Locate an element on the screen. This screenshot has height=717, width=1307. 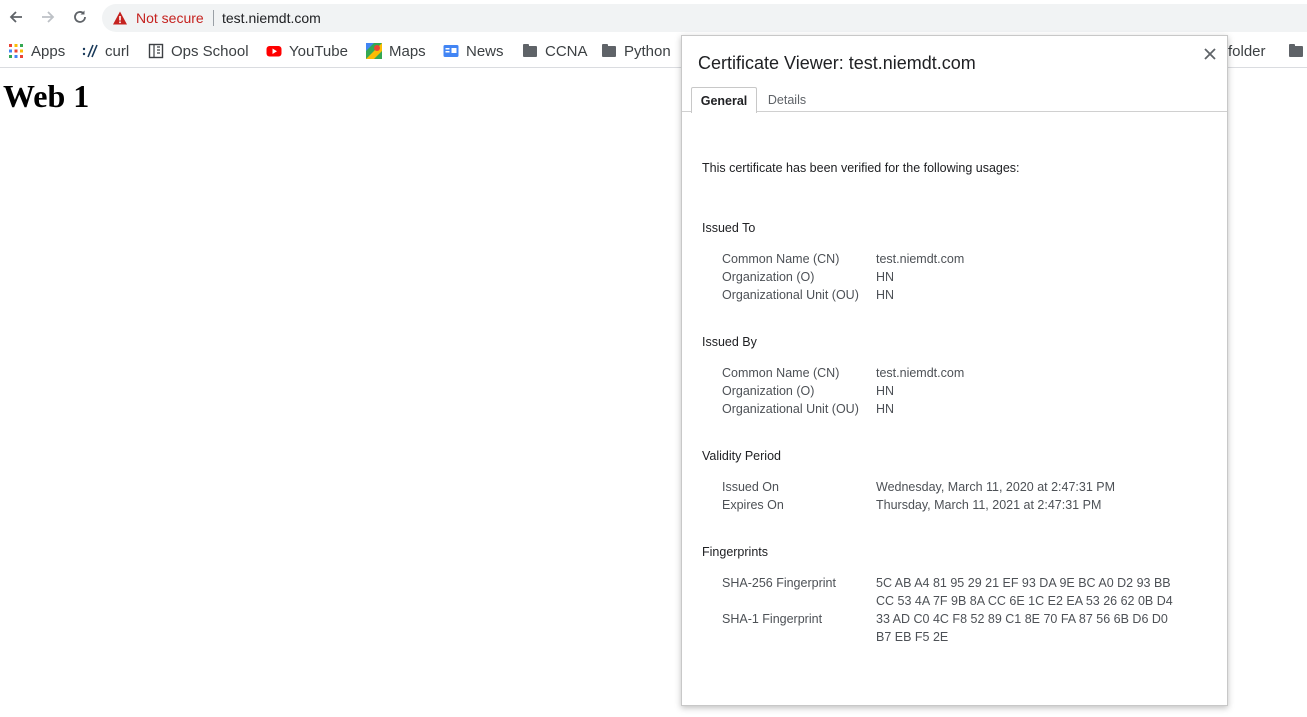
maps-icon is located at coordinates (374, 51).